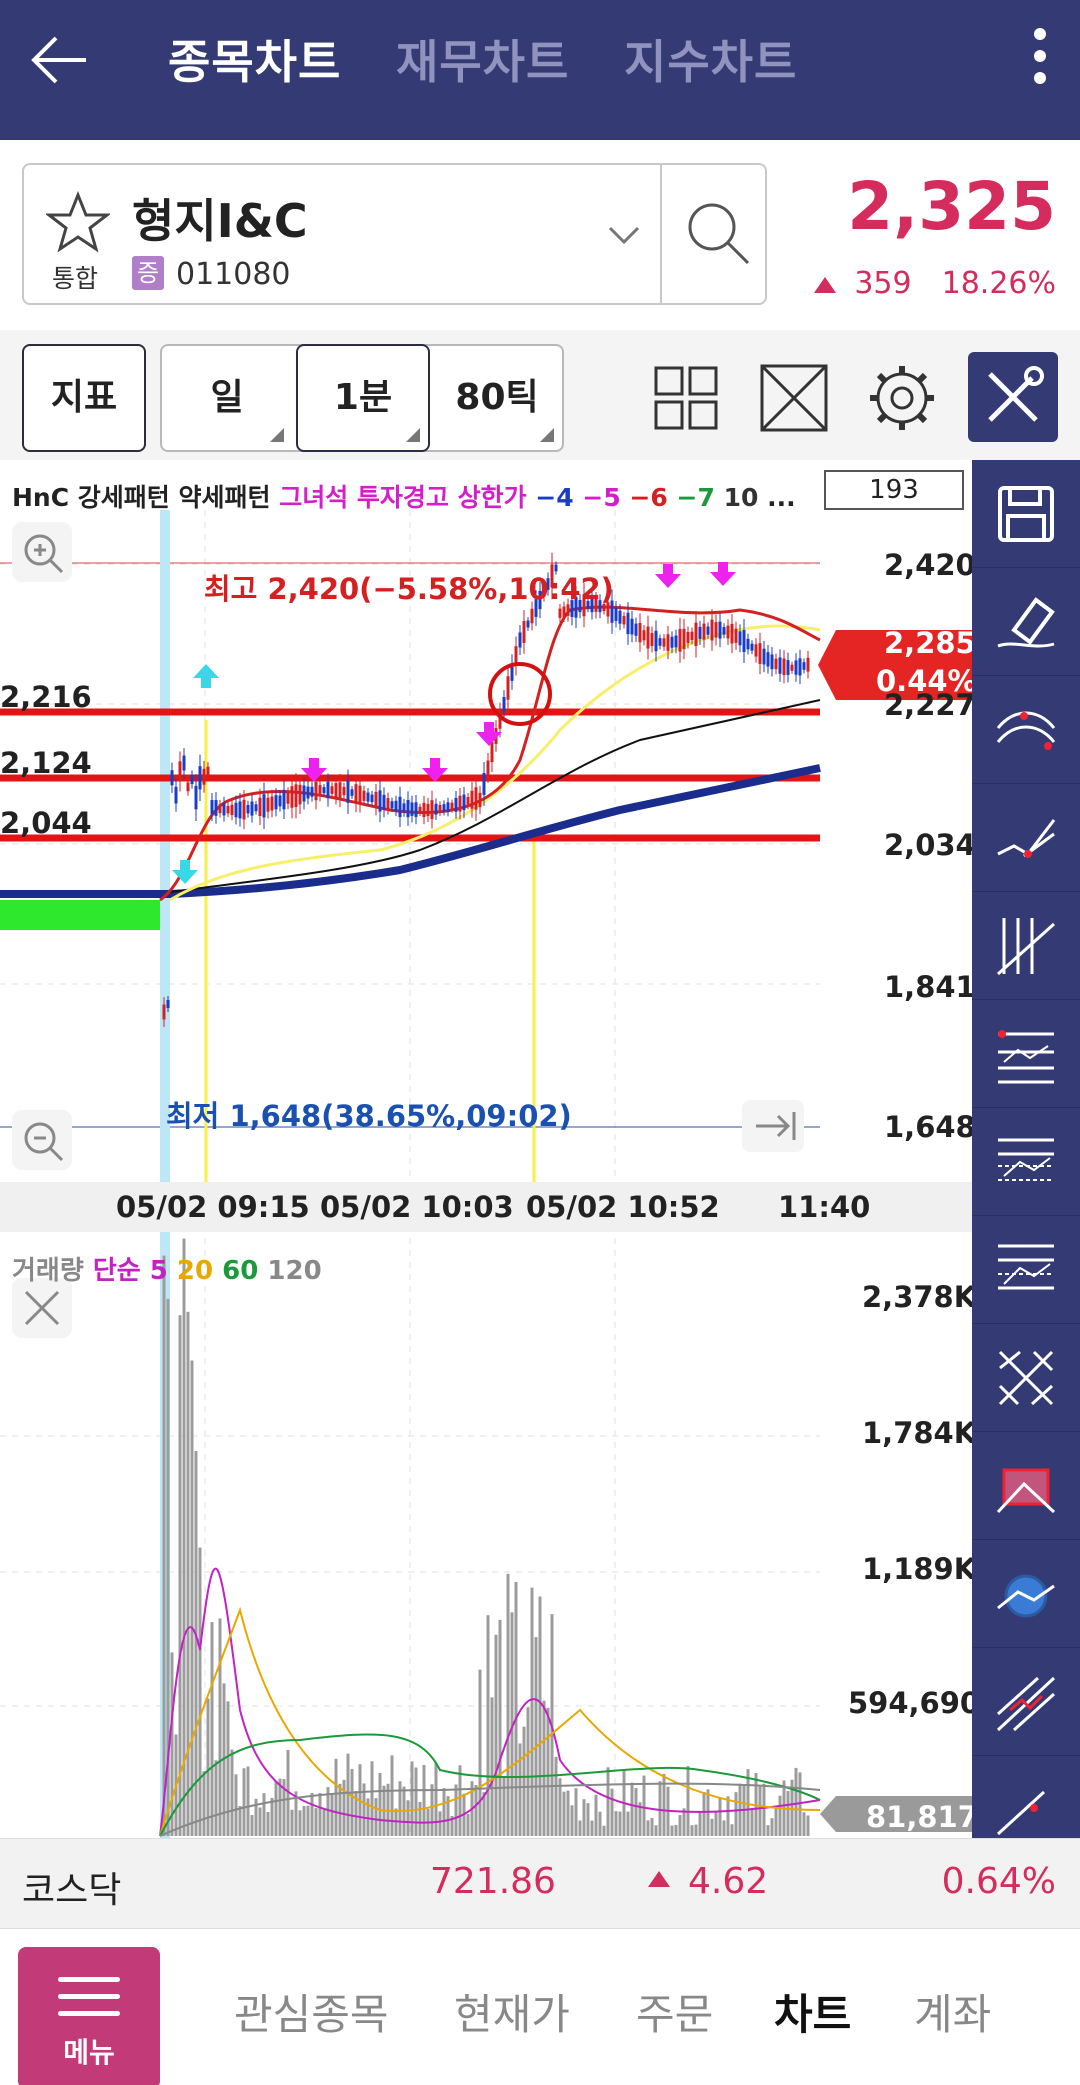  What do you see at coordinates (1026, 1162) in the screenshot?
I see `gann-tool` at bounding box center [1026, 1162].